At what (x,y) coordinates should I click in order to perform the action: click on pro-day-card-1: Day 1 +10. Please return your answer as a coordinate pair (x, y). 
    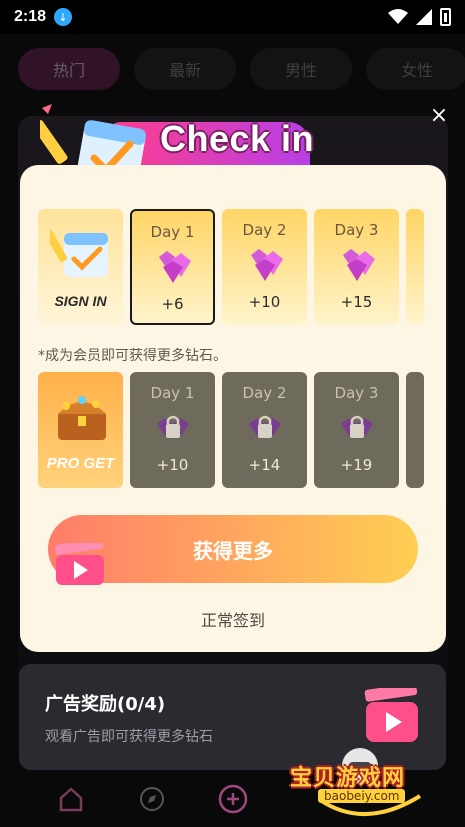
    Looking at the image, I should click on (172, 430).